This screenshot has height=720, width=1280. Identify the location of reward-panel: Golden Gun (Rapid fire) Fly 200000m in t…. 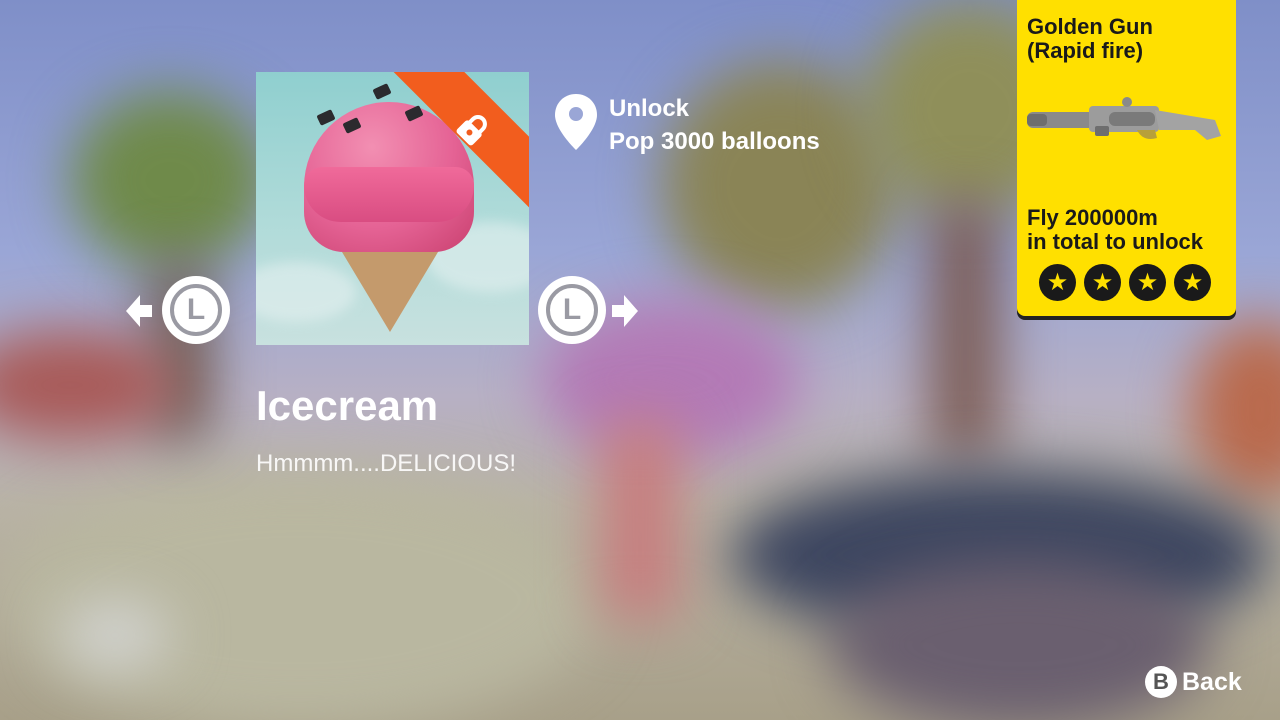
(1126, 158).